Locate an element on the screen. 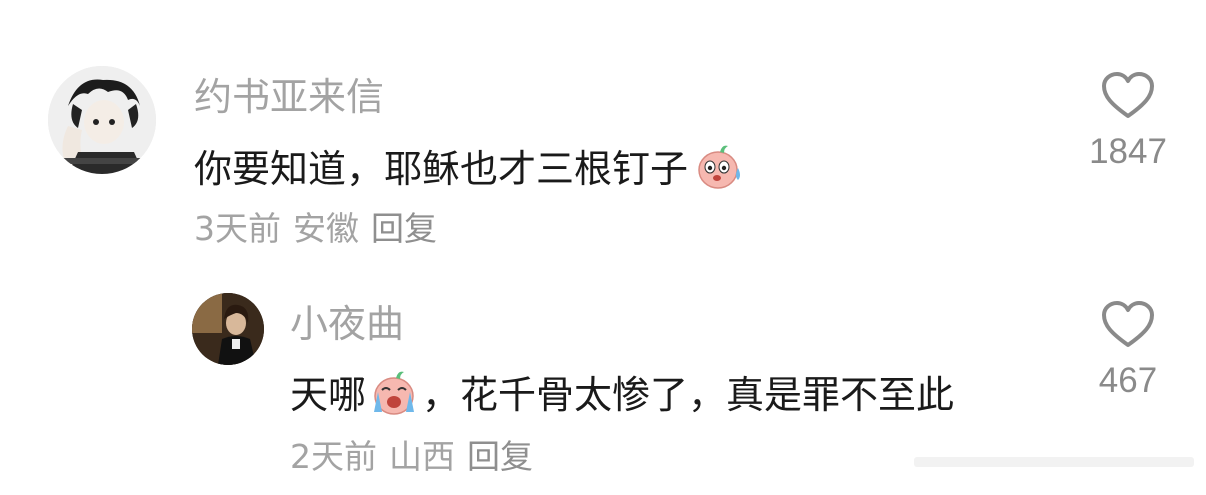  comment-text: 你要知道，耶稣也才三根钉子 is located at coordinates (470, 169).